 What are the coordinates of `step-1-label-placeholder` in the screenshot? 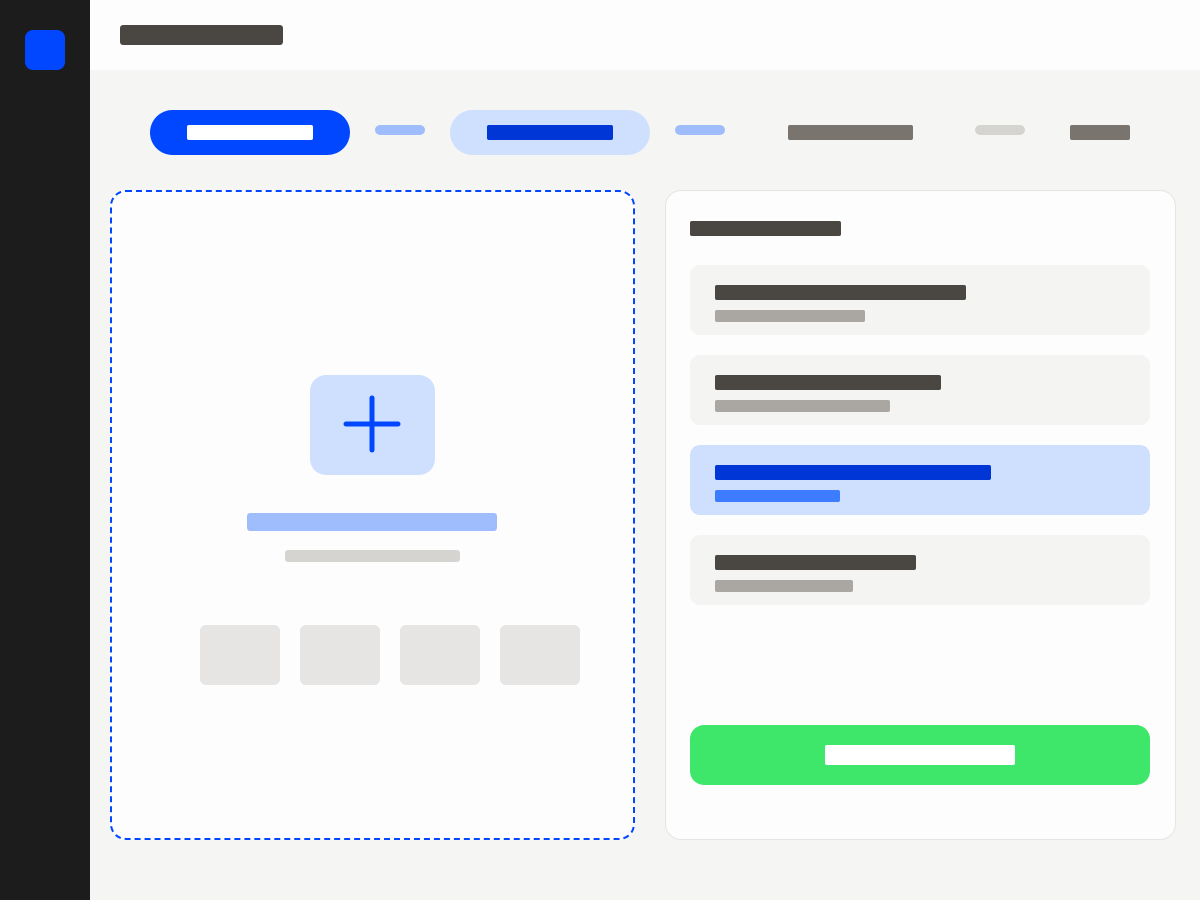 It's located at (250, 132).